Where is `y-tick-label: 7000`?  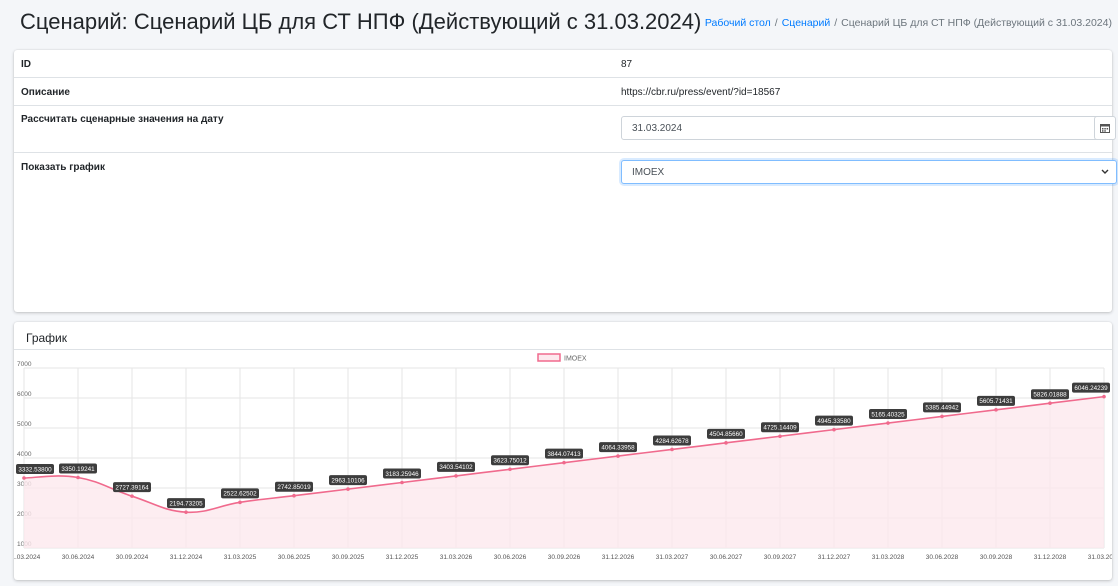 y-tick-label: 7000 is located at coordinates (24, 364).